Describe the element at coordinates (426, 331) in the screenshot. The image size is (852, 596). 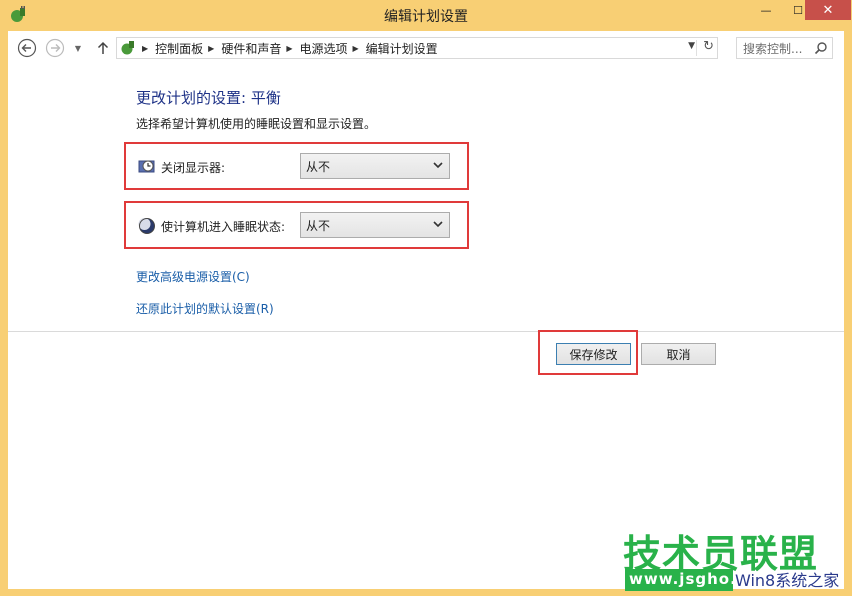
I see `footer-divider` at that location.